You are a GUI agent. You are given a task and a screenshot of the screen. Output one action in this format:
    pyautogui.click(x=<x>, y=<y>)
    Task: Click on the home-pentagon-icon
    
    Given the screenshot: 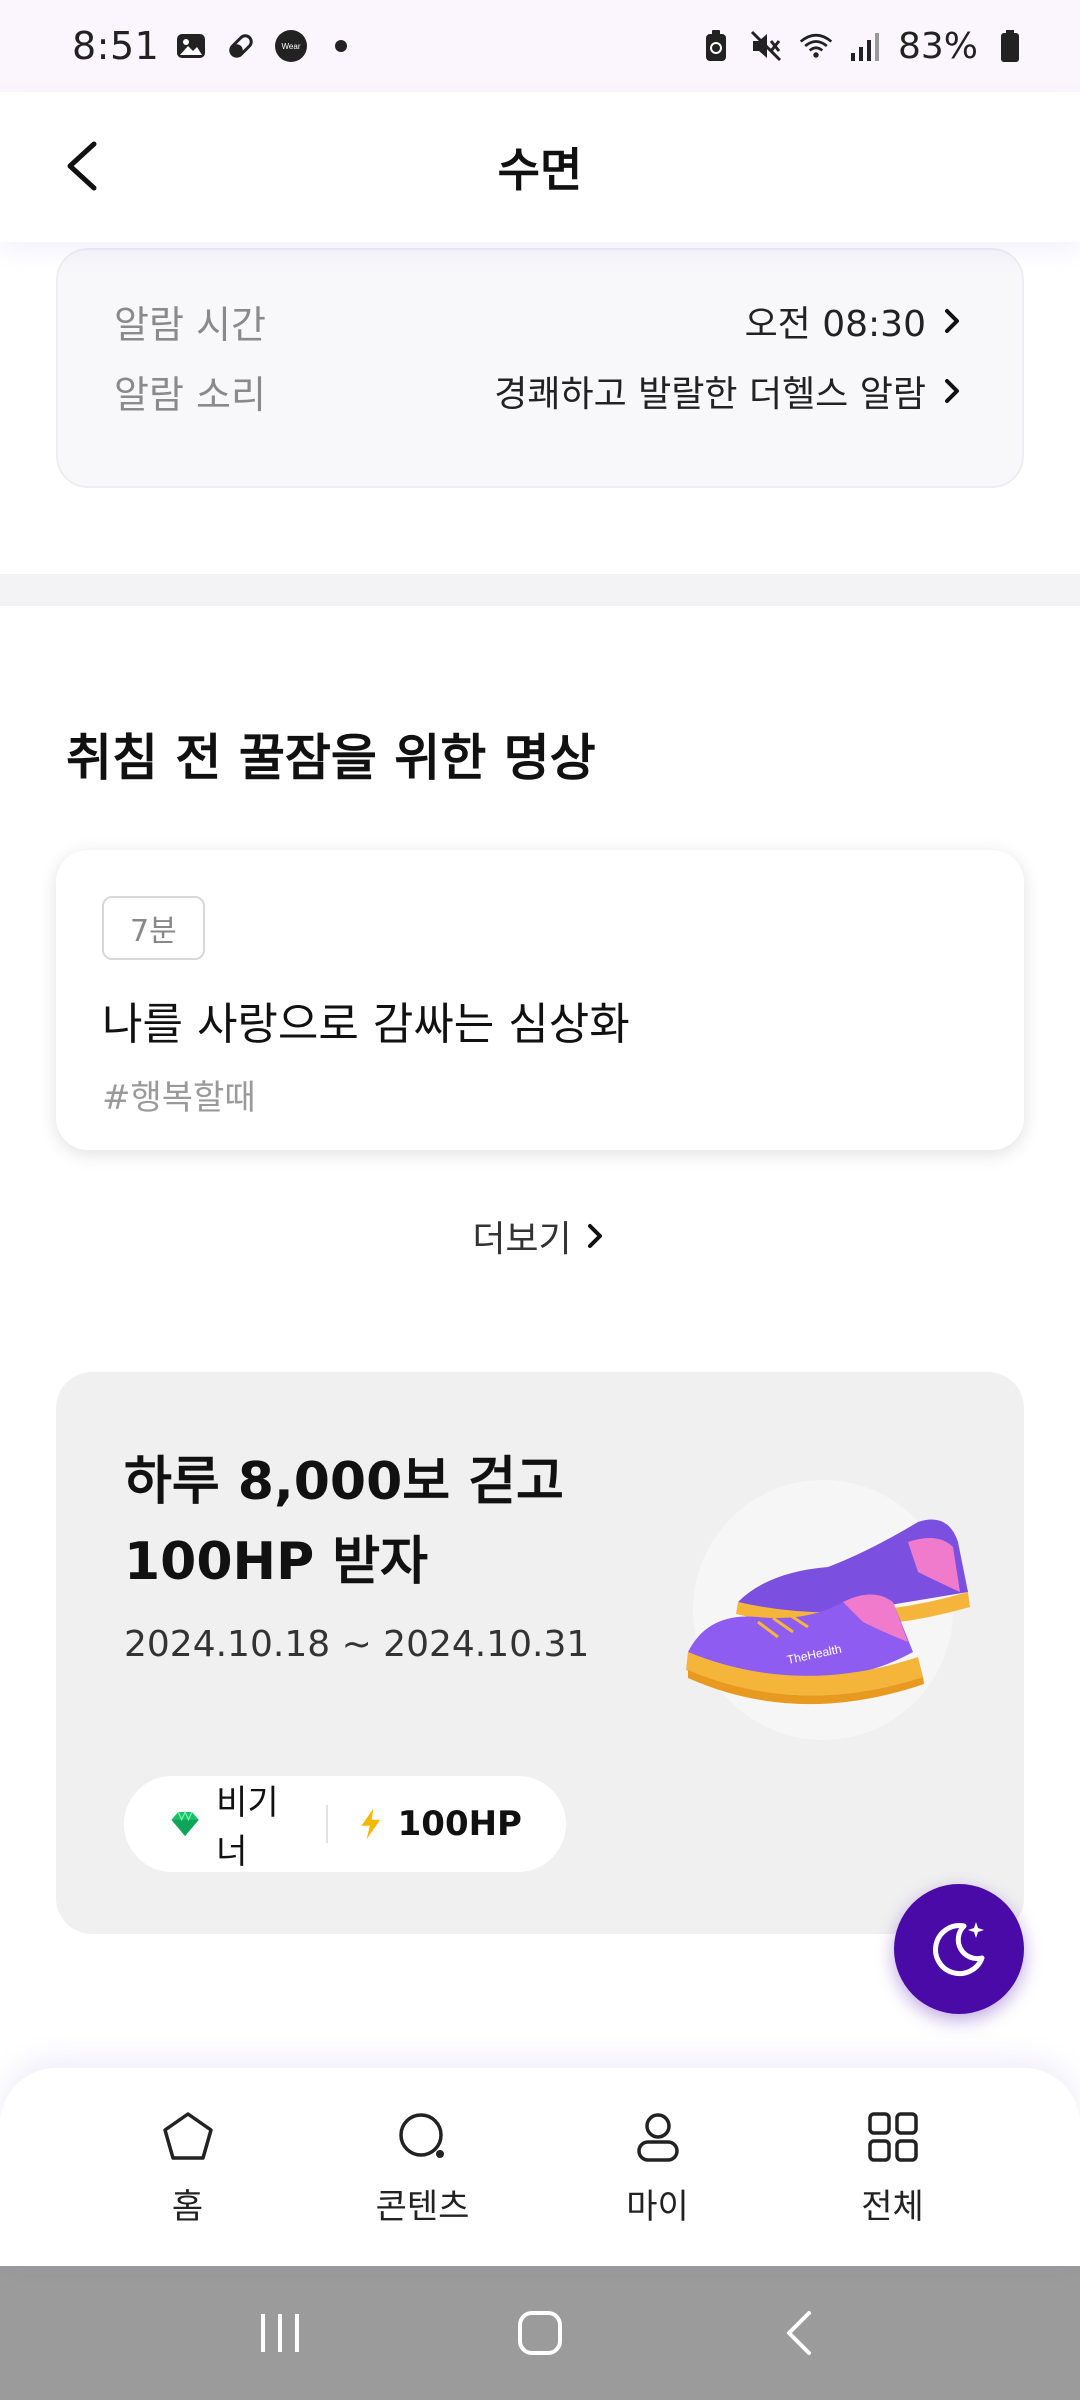 What is the action you would take?
    pyautogui.click(x=188, y=2137)
    